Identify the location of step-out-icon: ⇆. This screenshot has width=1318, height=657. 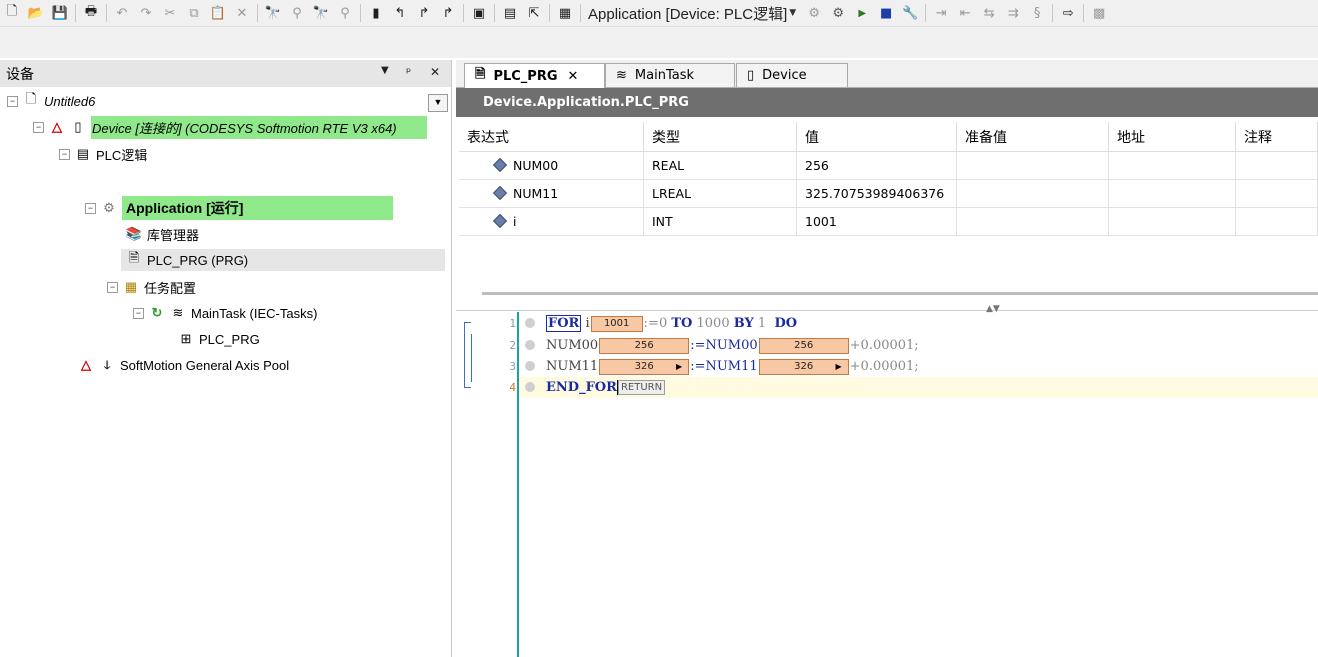
(989, 13).